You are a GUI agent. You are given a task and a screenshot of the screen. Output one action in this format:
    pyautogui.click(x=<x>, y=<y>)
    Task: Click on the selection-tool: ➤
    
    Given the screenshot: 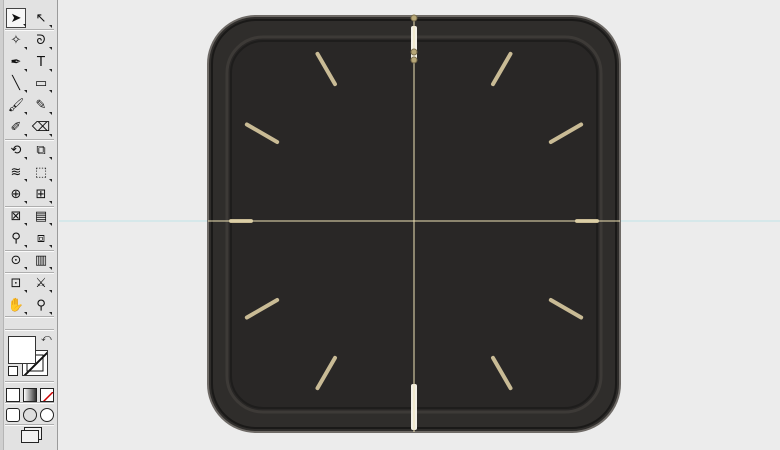 What is the action you would take?
    pyautogui.click(x=16, y=18)
    